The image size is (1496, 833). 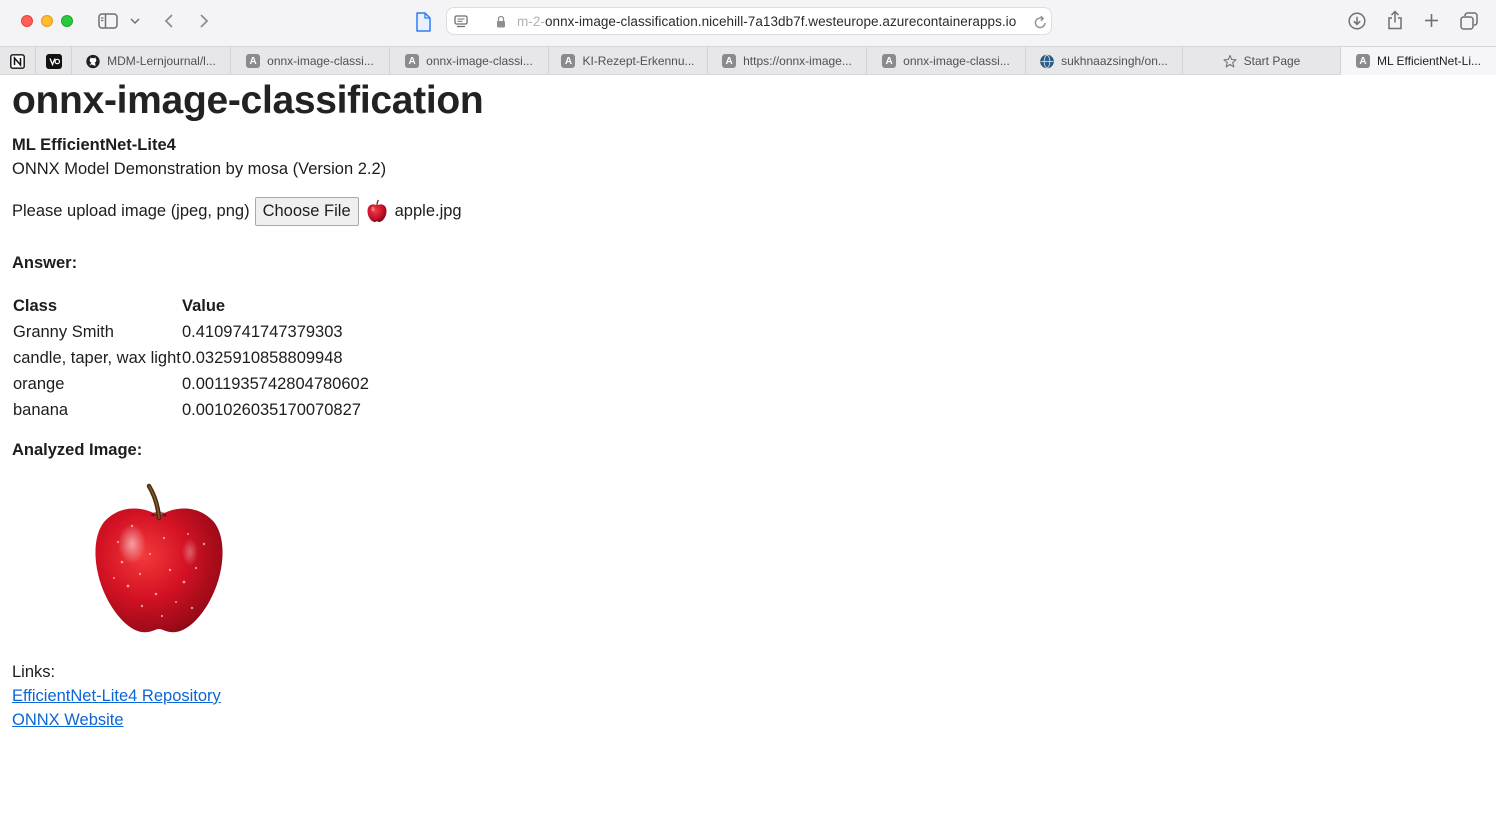 I want to click on vercel-icon, so click(x=53, y=61).